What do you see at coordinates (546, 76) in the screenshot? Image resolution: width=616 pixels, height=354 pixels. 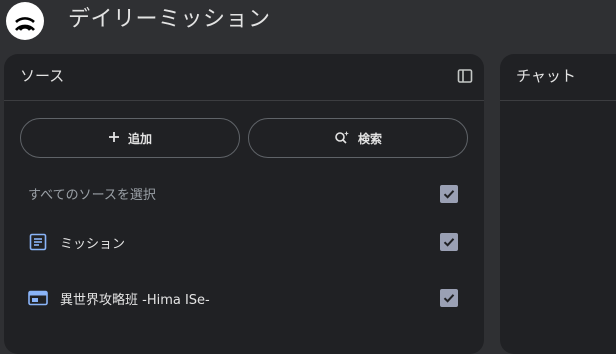 I see `chat-panel-title: チャット` at bounding box center [546, 76].